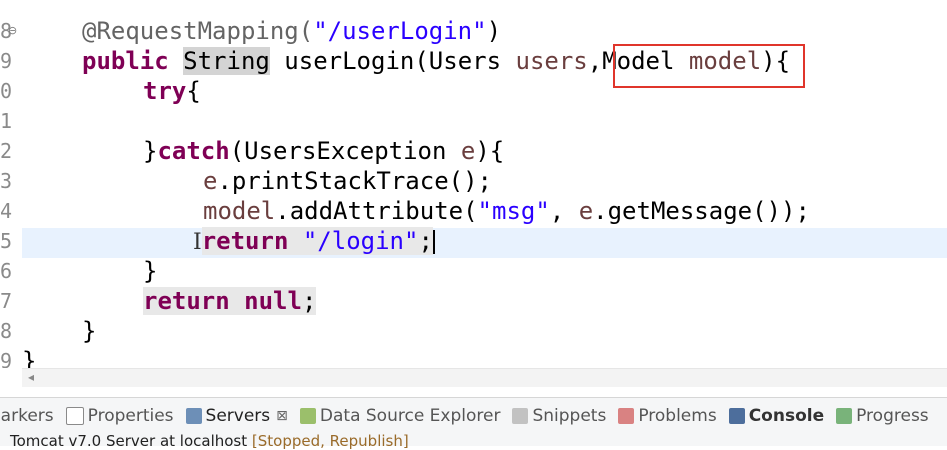 Image resolution: width=947 pixels, height=450 pixels. I want to click on highlight-annotation-box, so click(709, 66).